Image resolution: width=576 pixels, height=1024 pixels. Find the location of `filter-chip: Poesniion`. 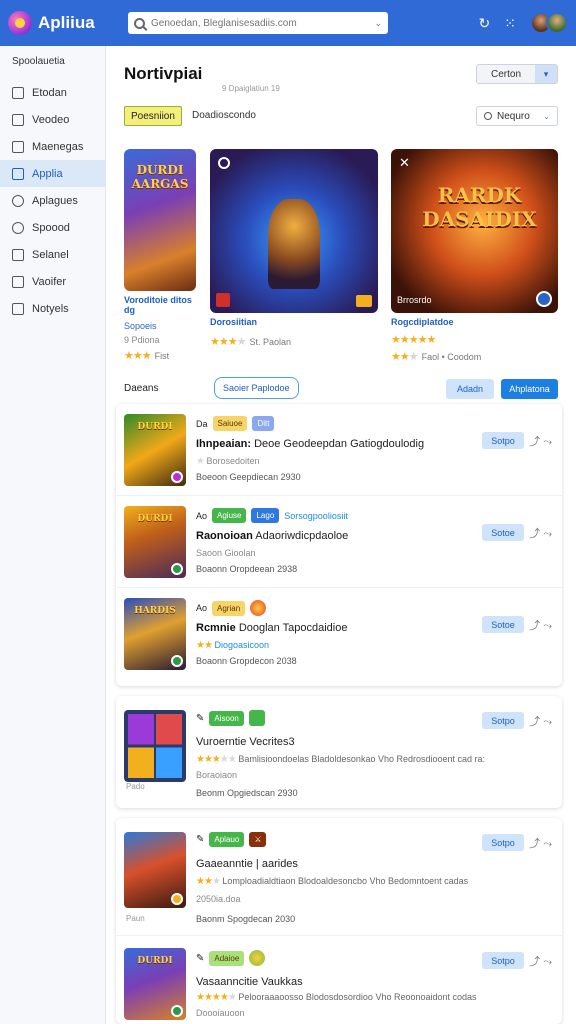

filter-chip: Poesniion is located at coordinates (153, 116).